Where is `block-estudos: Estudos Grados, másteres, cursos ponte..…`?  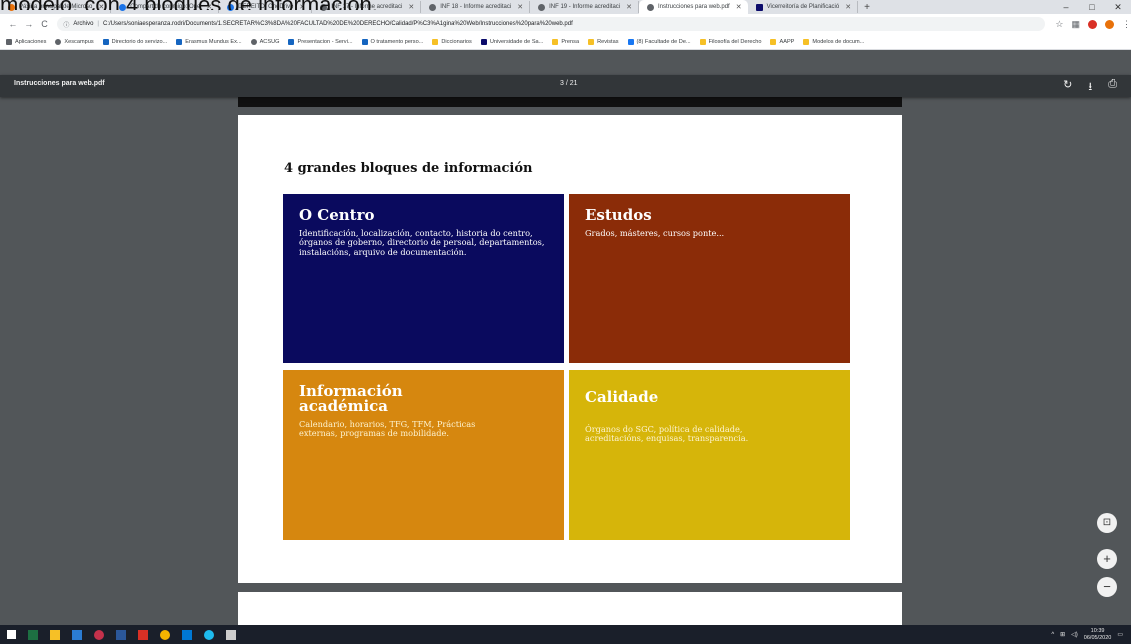 block-estudos: Estudos Grados, másteres, cursos ponte..… is located at coordinates (709, 278).